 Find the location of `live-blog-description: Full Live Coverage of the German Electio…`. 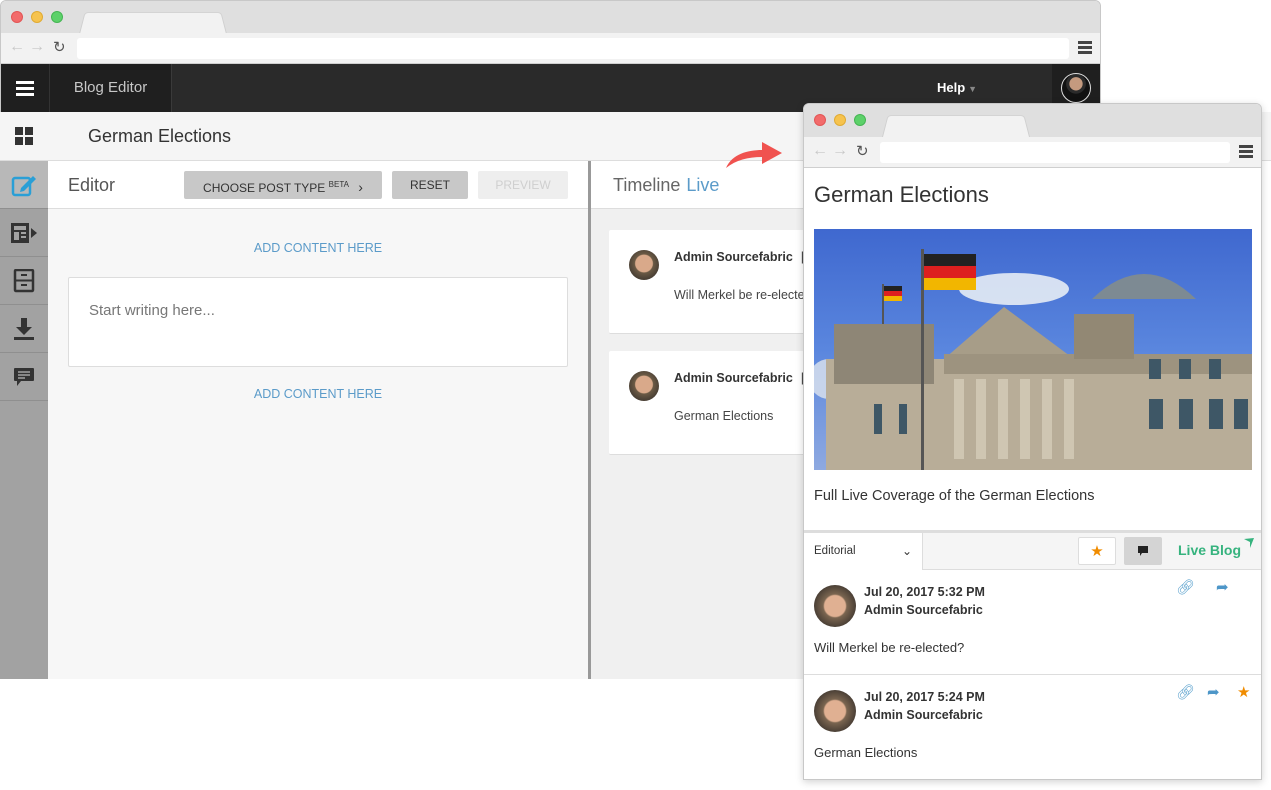

live-blog-description: Full Live Coverage of the German Electio… is located at coordinates (954, 496).